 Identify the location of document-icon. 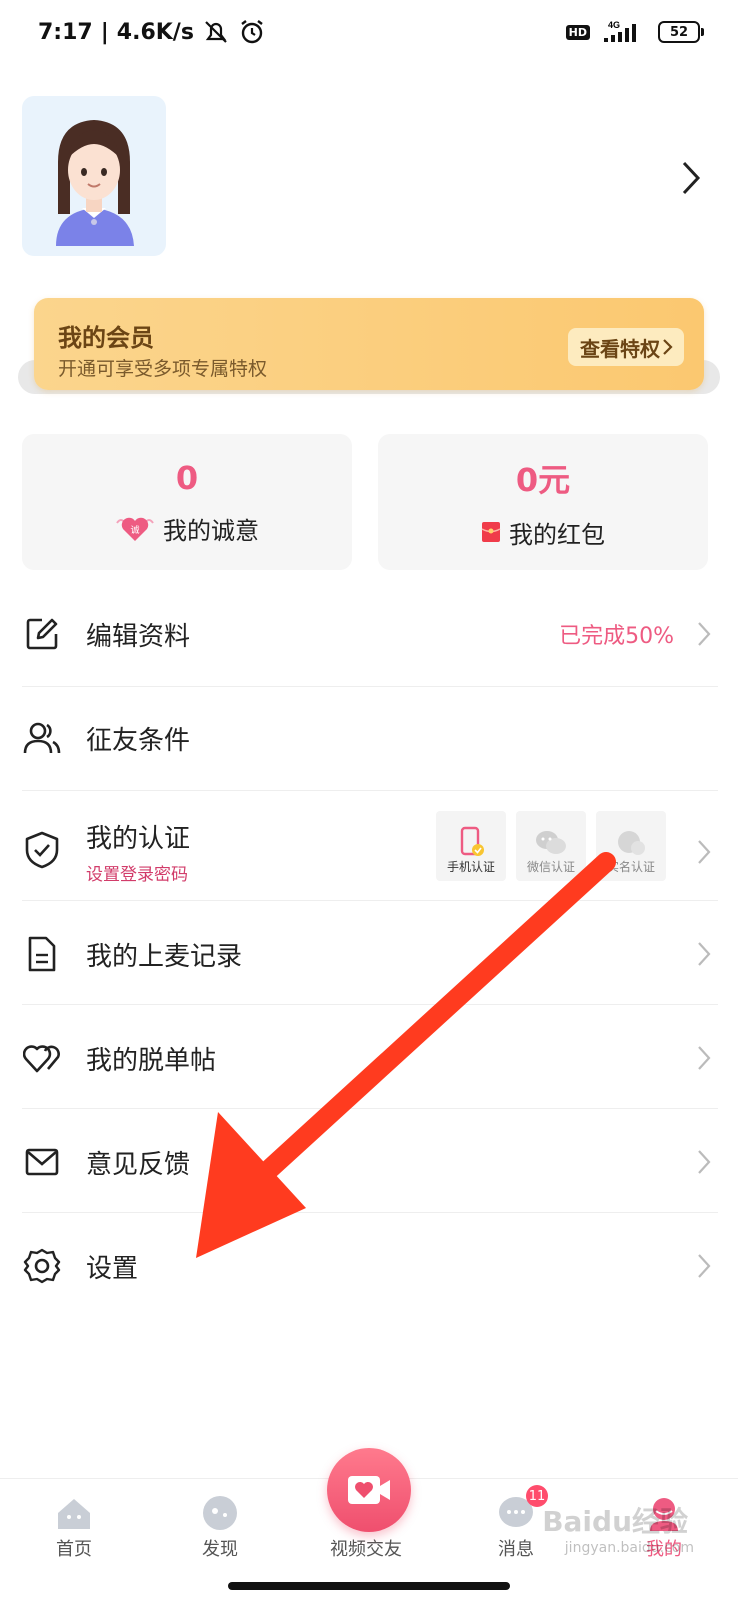
(42, 954).